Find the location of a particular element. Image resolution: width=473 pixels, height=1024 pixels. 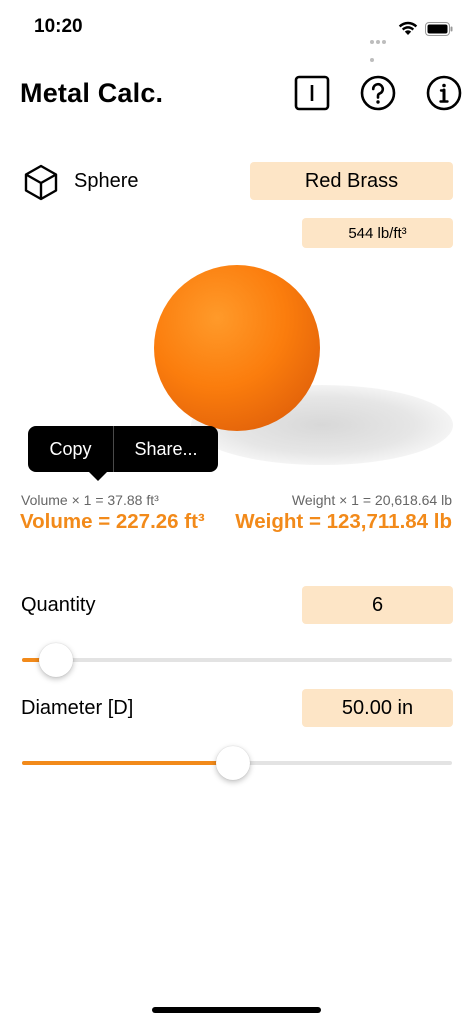

context-menu-arrow is located at coordinates (98, 476).